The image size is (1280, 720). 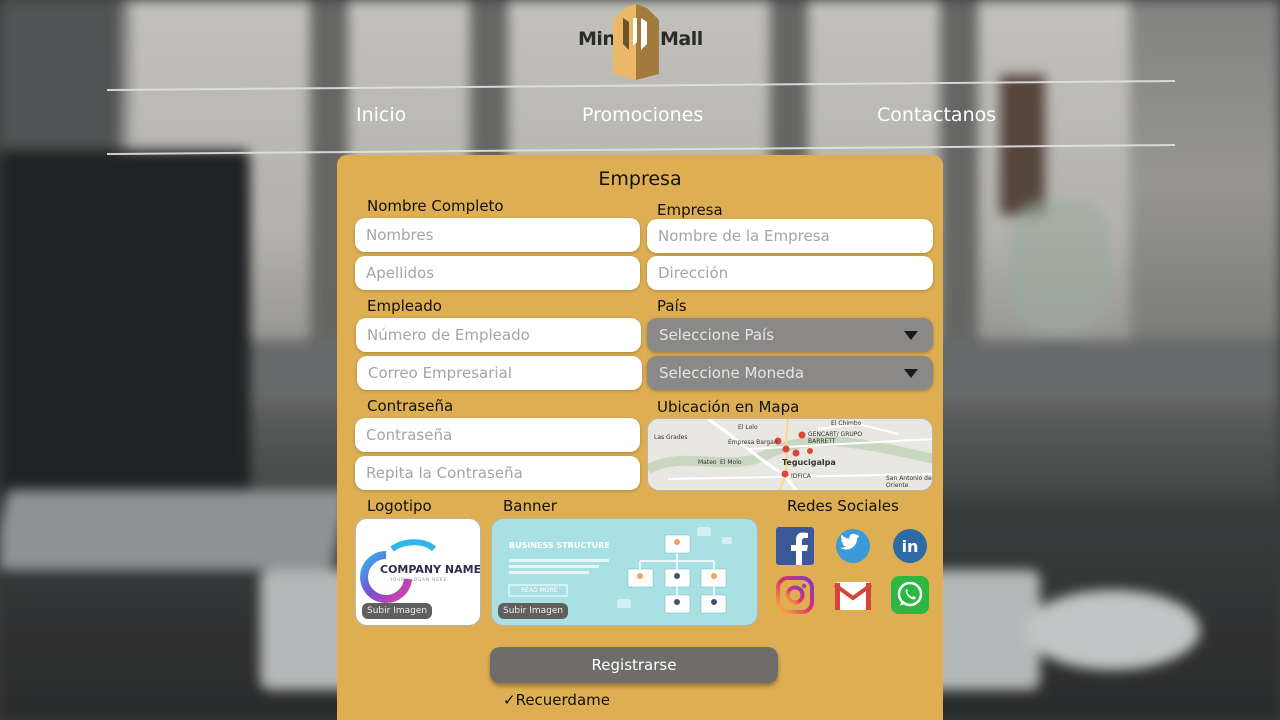 I want to click on register-button: Registrarse, so click(x=634, y=665).